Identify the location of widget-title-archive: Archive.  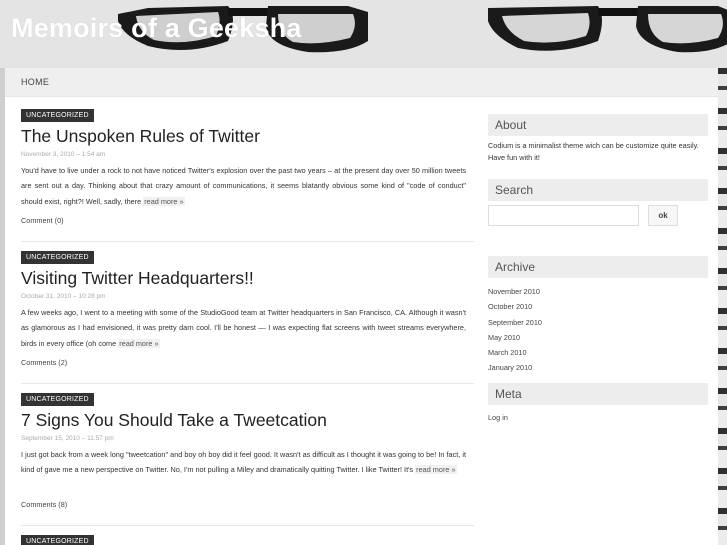
(598, 267).